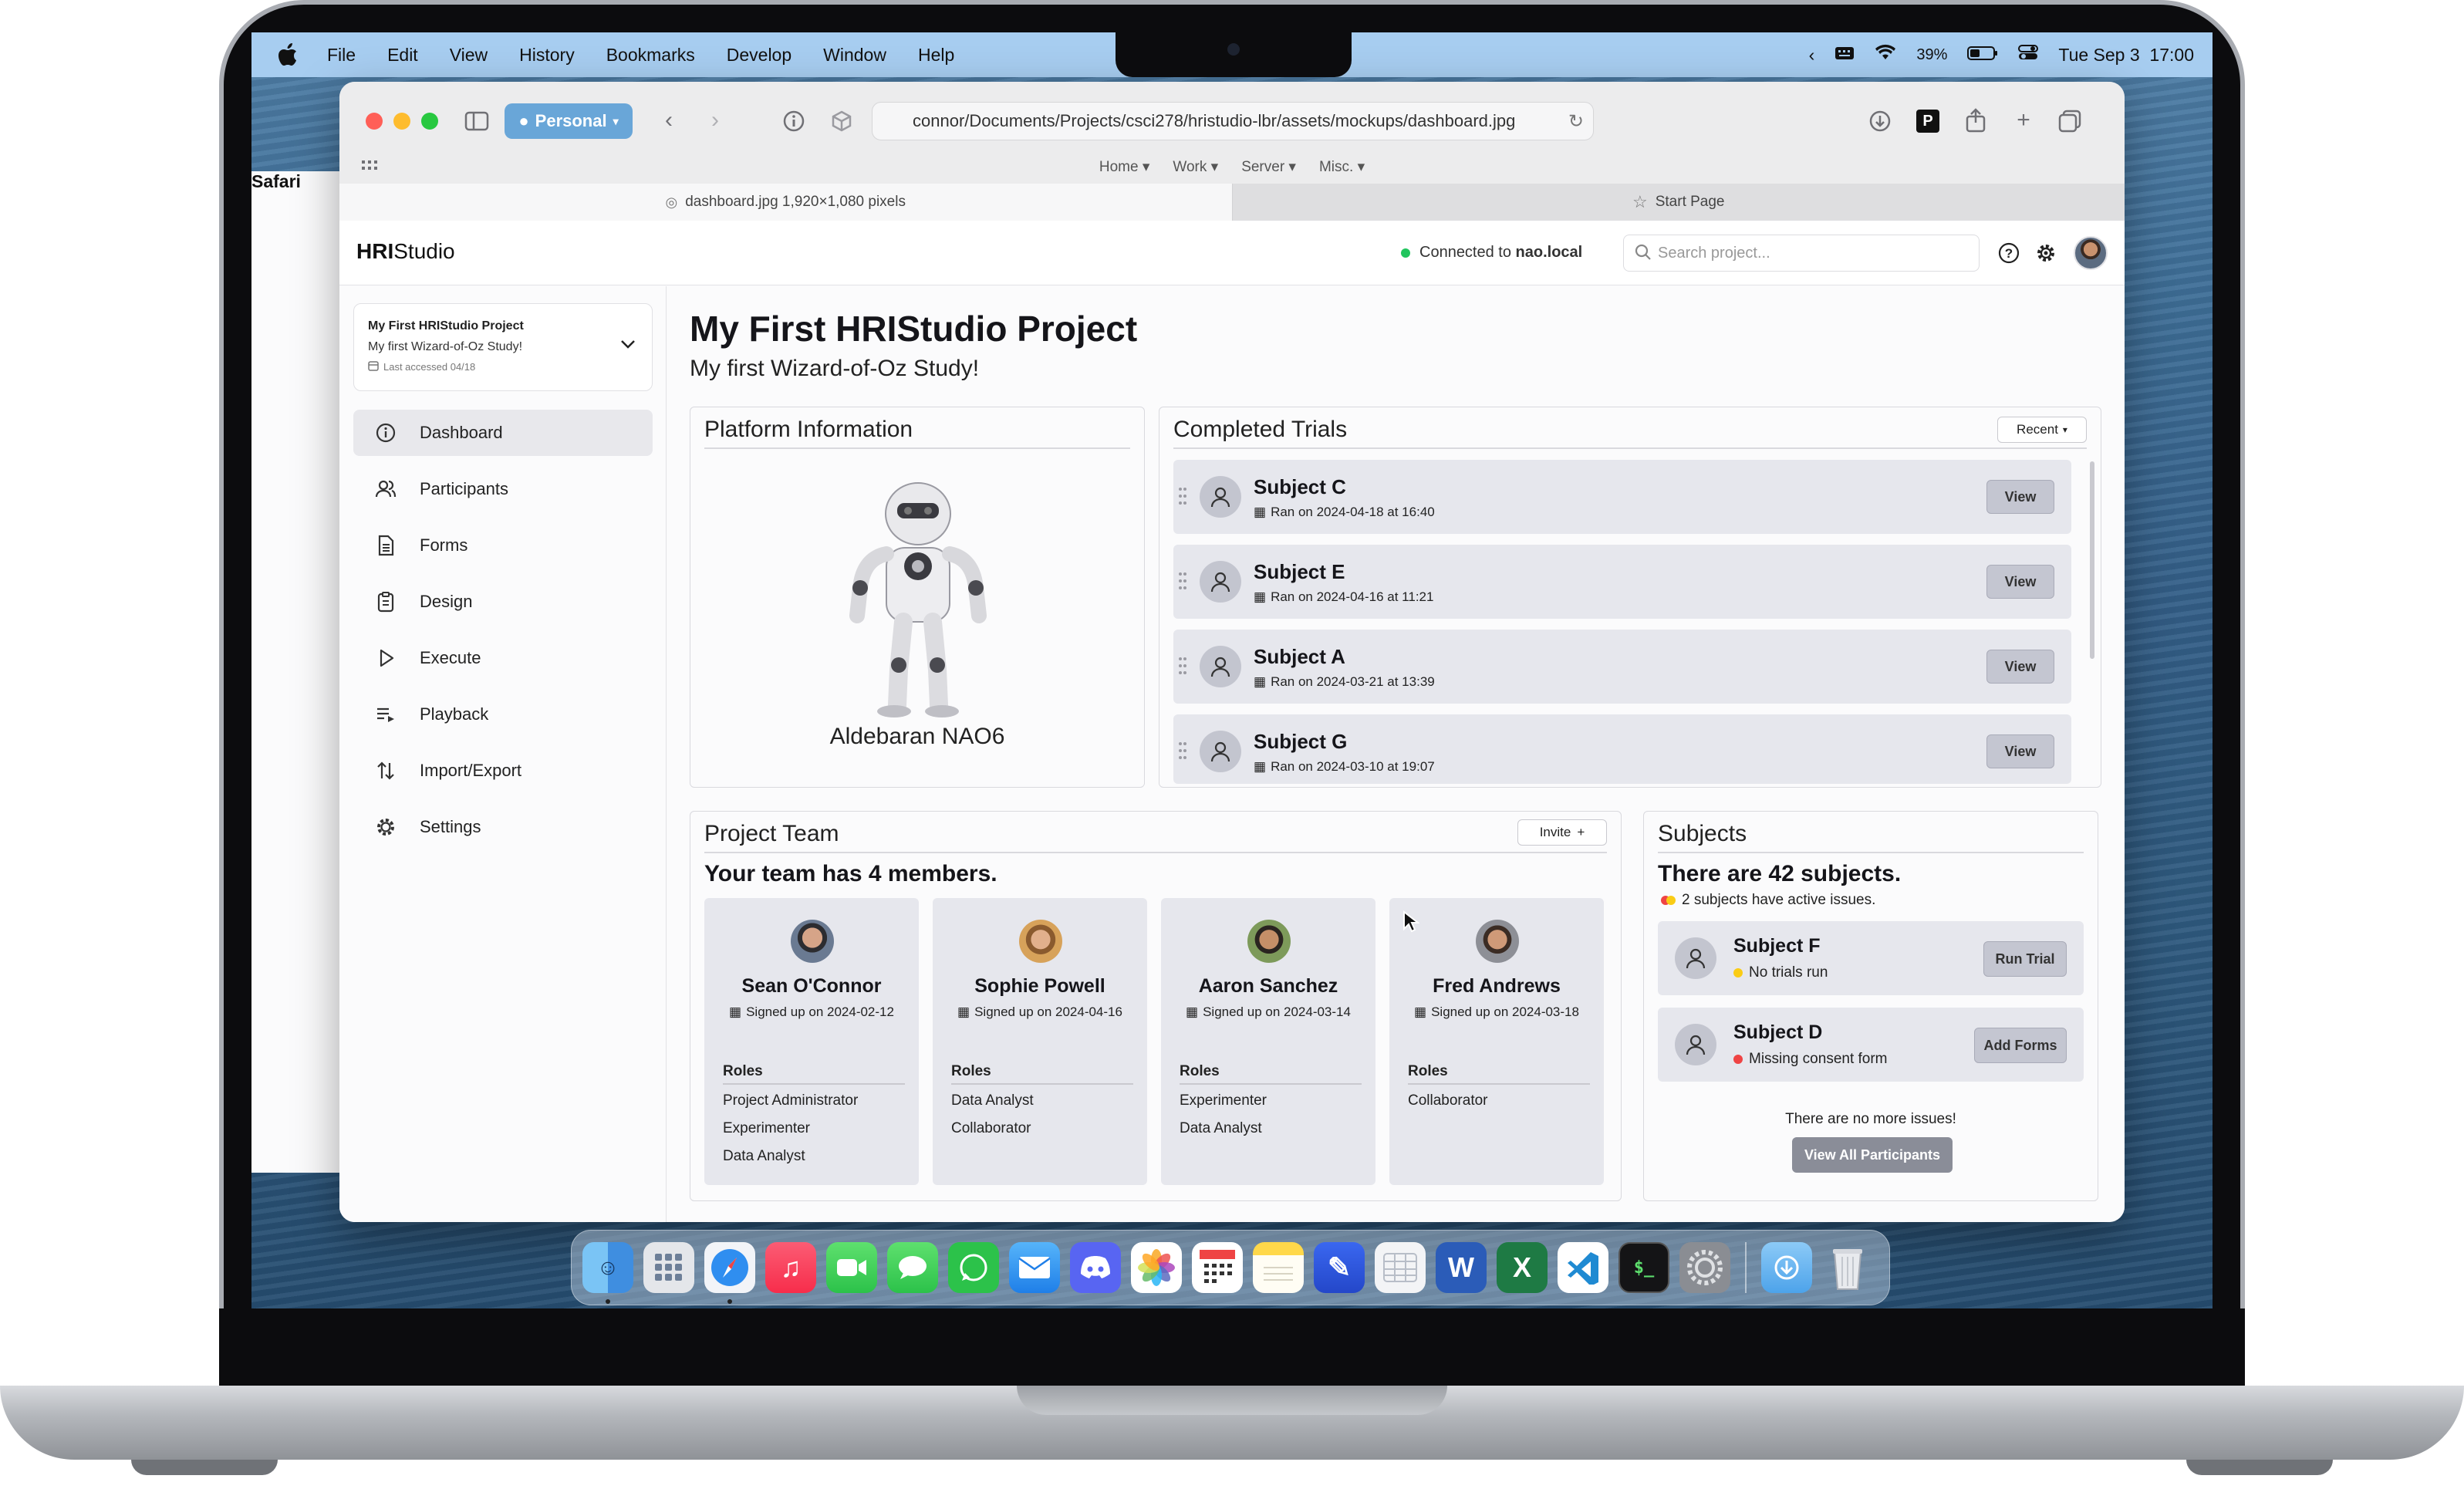  What do you see at coordinates (2024, 120) in the screenshot?
I see `new-tab-icon: +` at bounding box center [2024, 120].